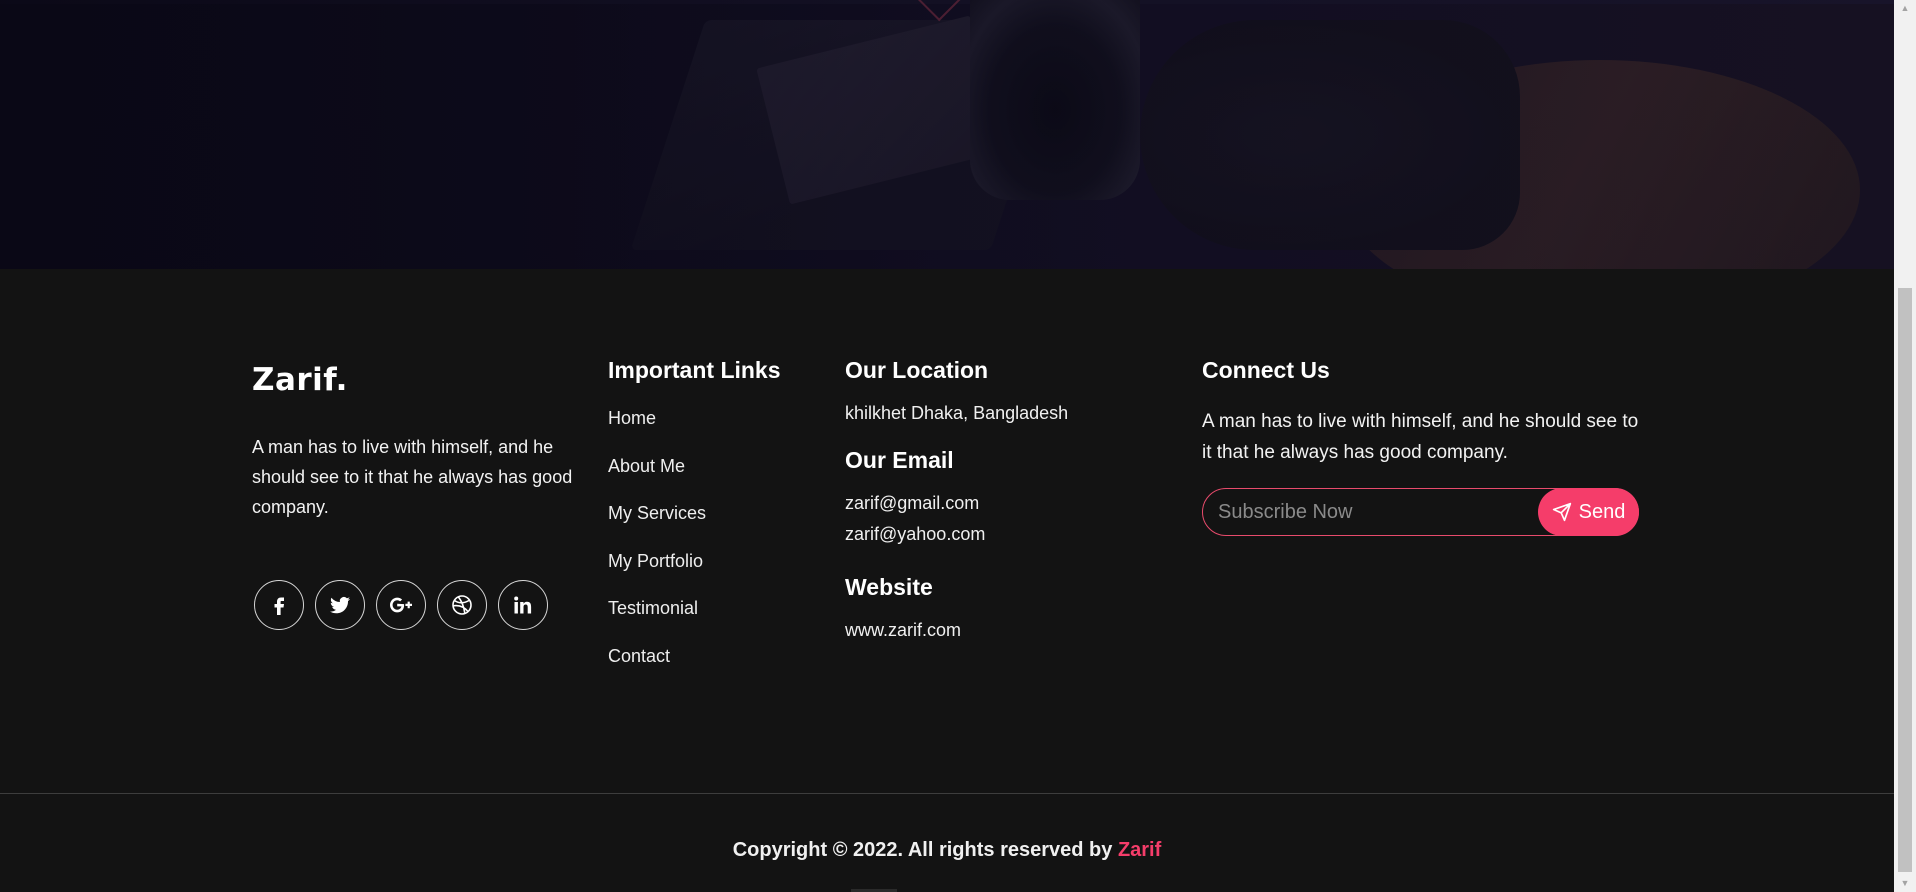 Image resolution: width=1916 pixels, height=892 pixels. I want to click on scrollbar-thumb, so click(1905, 580).